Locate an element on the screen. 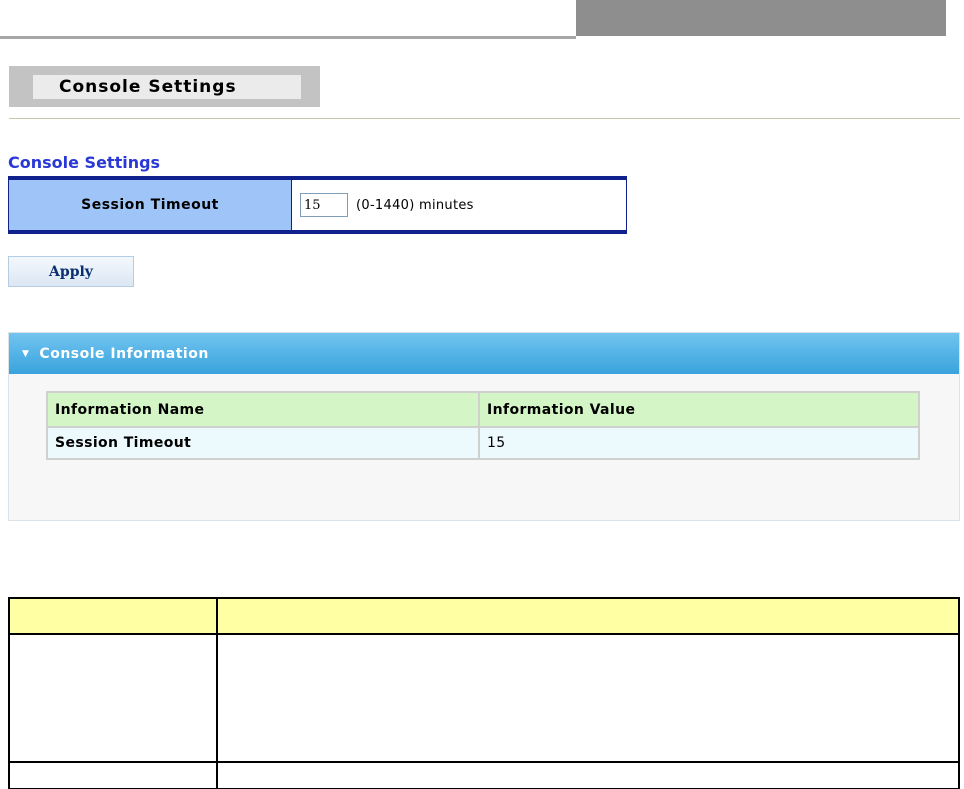 This screenshot has height=789, width=964. table-row: Session Timeout 15 is located at coordinates (483, 443).